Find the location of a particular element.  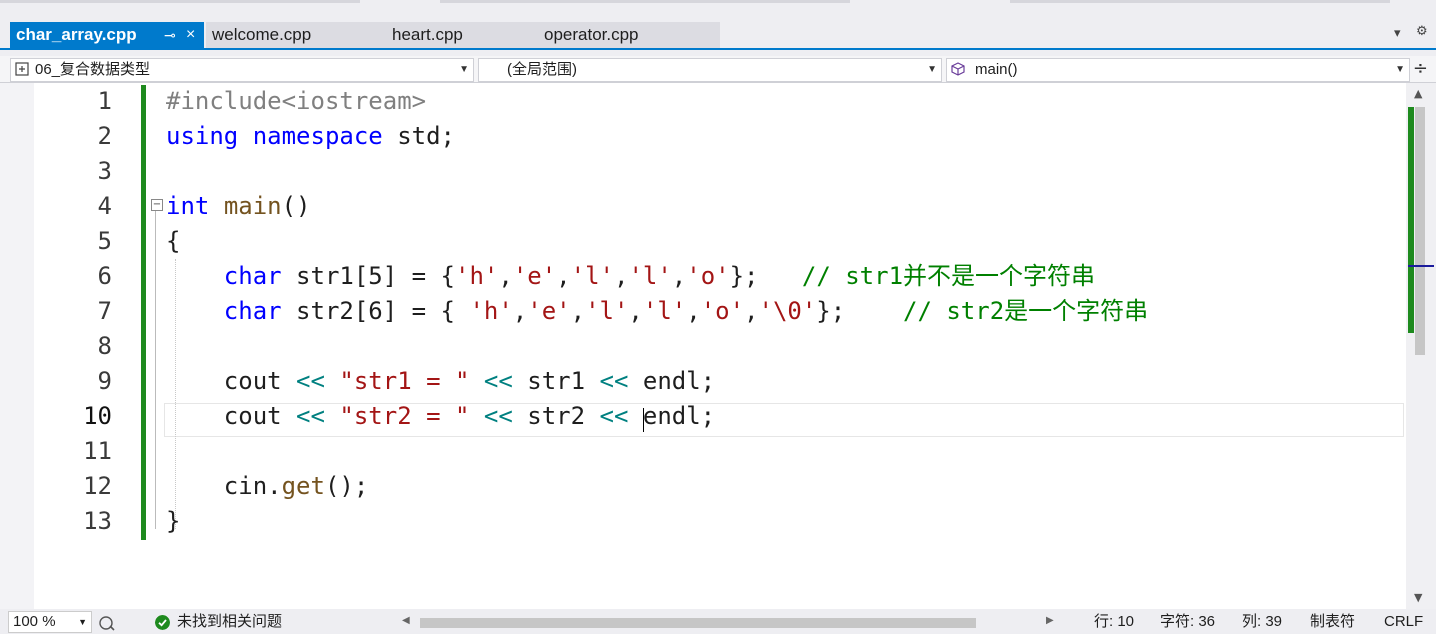

code-line-2: using namespace std; is located at coordinates (310, 136).